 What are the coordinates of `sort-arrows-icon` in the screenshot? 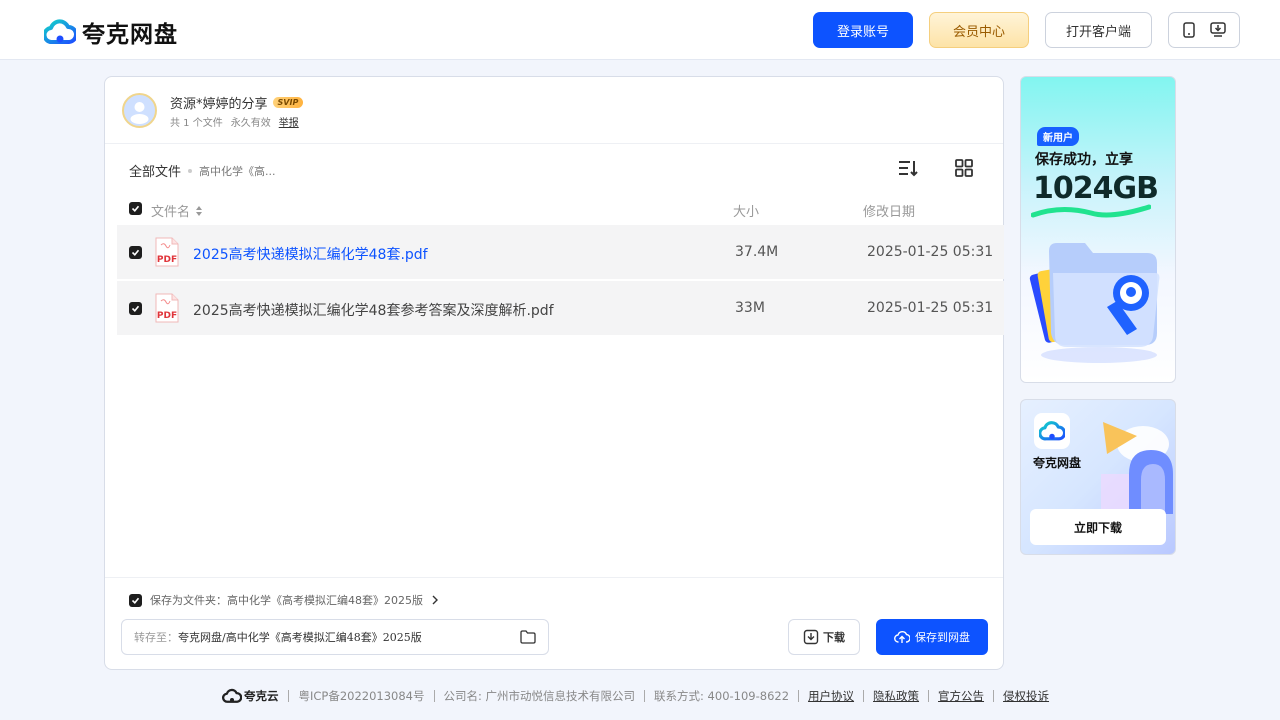 It's located at (199, 210).